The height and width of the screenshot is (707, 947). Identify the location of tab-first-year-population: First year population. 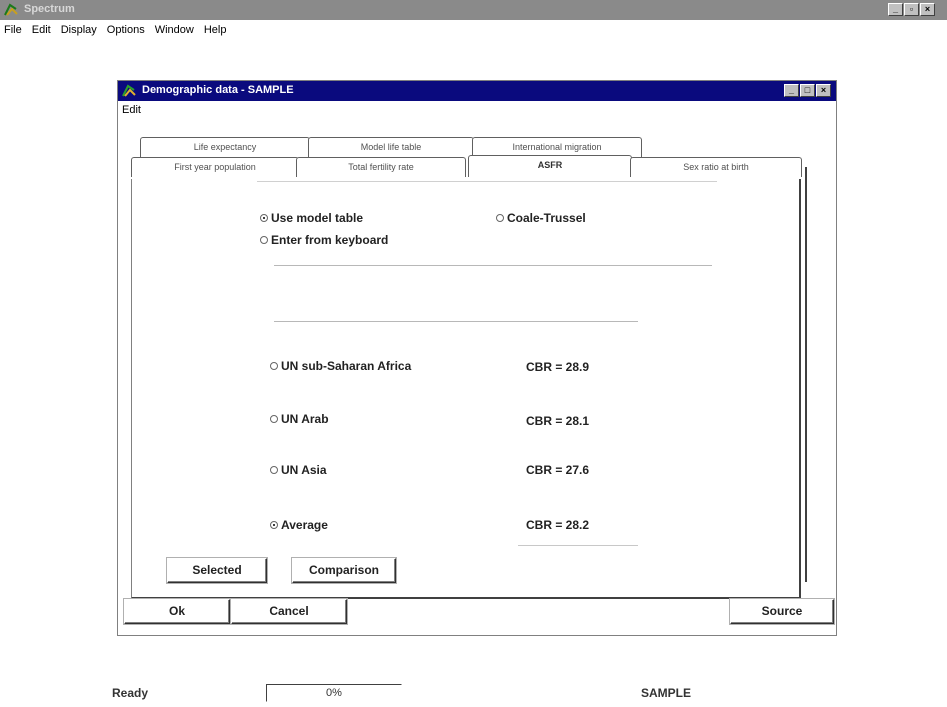
(215, 167).